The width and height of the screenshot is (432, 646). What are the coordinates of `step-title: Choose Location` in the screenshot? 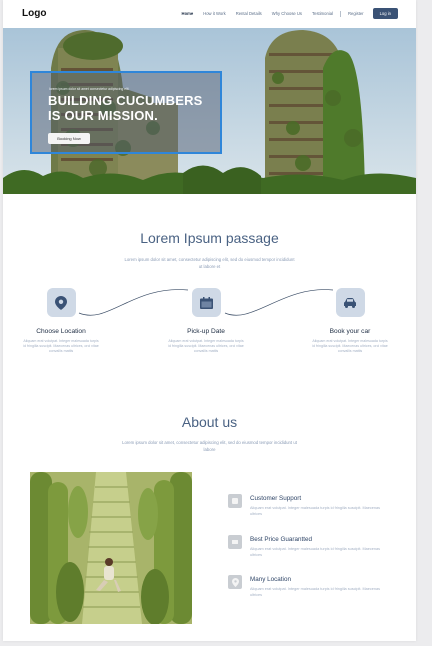 It's located at (61, 331).